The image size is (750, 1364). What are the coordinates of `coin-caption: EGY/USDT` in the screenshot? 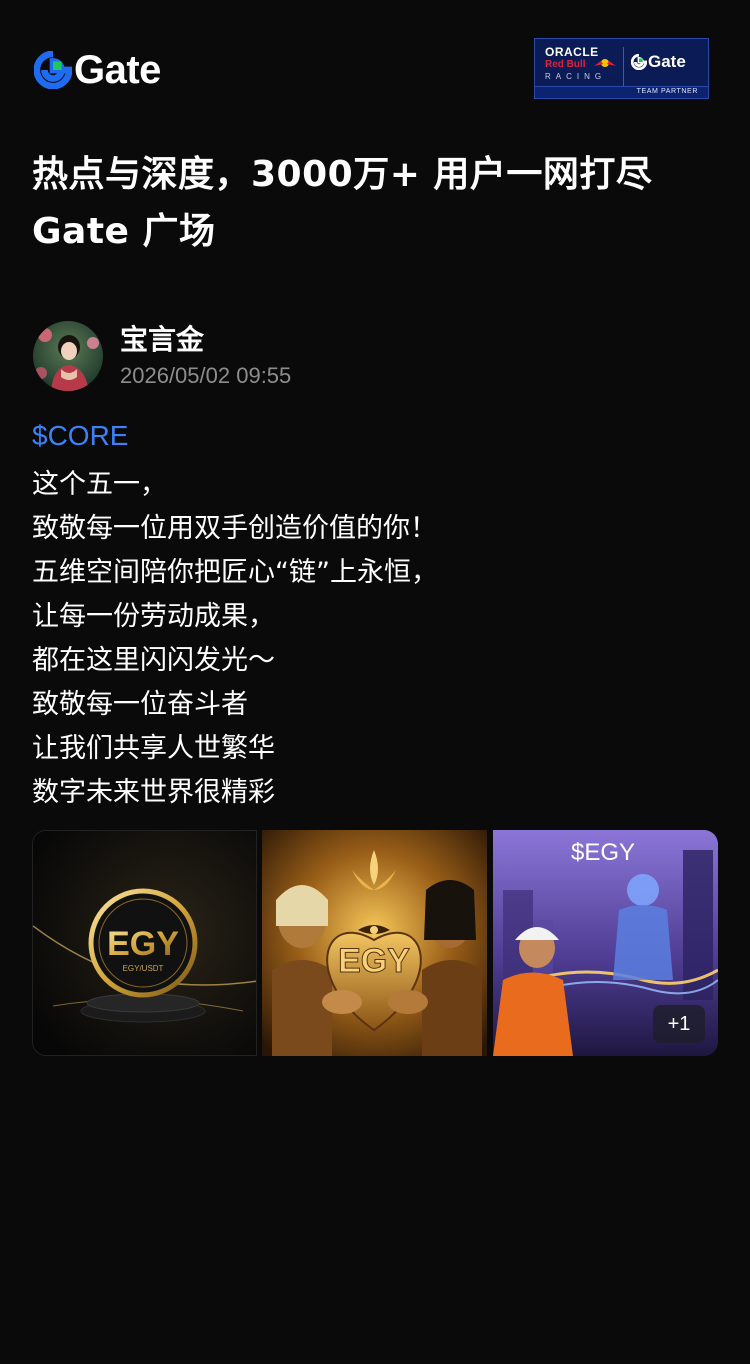 It's located at (143, 968).